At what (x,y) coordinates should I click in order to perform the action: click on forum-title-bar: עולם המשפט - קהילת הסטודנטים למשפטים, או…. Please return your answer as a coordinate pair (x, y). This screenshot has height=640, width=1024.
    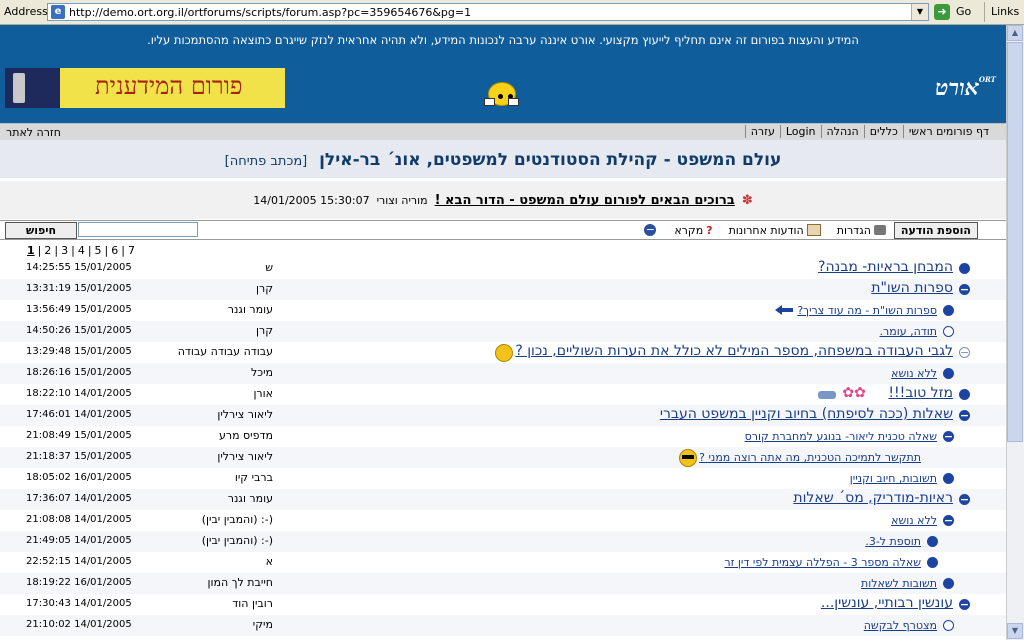
    Looking at the image, I should click on (503, 159).